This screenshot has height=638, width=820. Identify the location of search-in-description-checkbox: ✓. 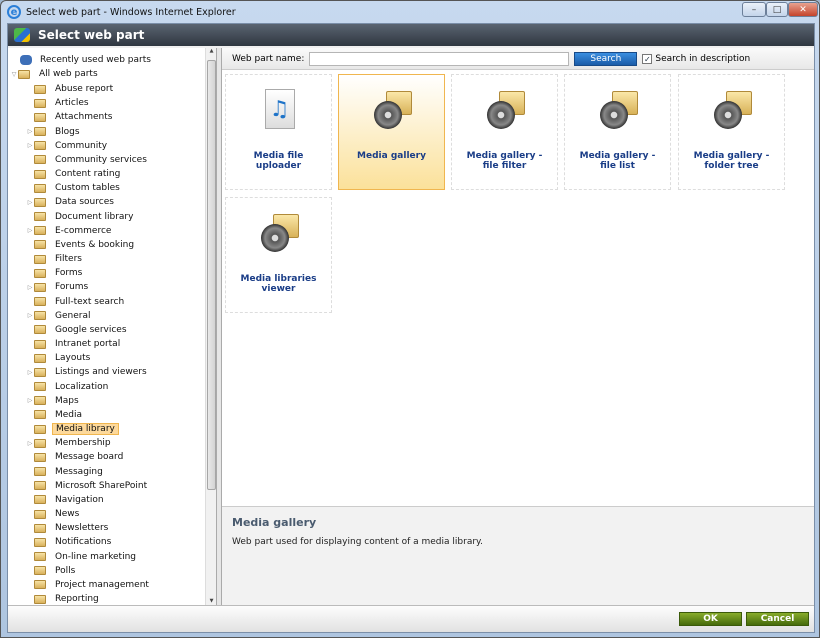
(647, 58).